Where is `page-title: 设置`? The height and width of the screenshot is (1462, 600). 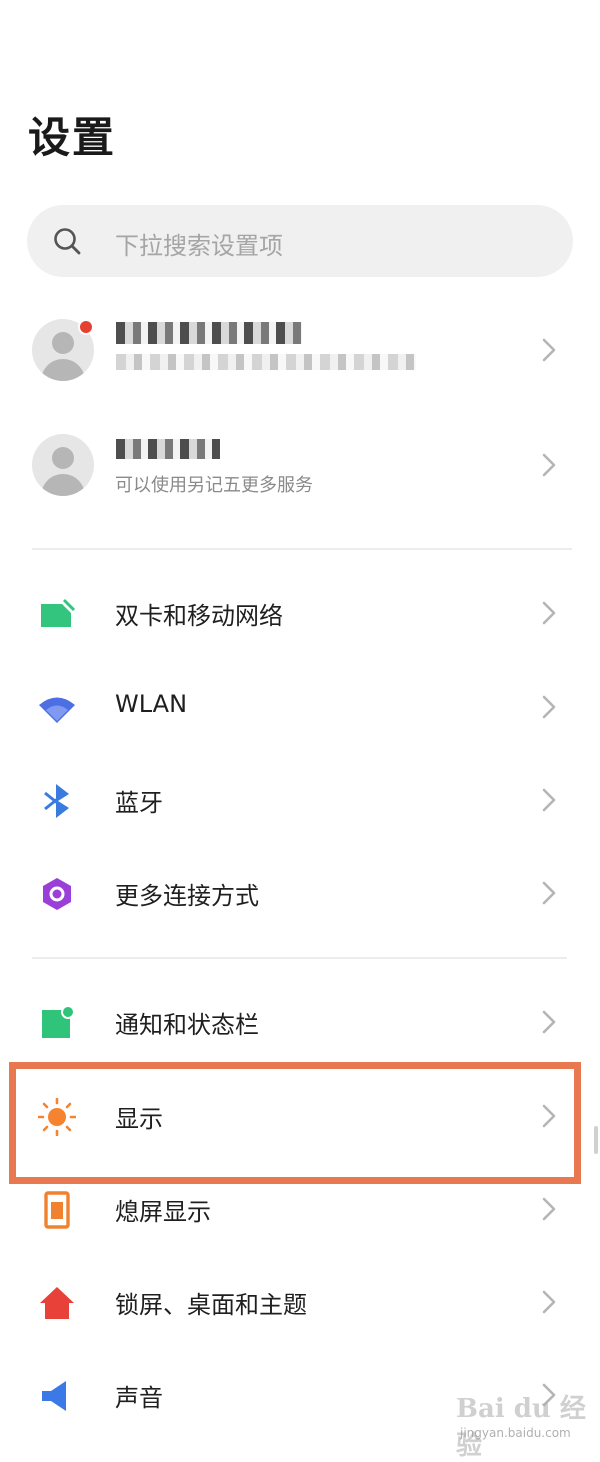
page-title: 设置 is located at coordinates (72, 137).